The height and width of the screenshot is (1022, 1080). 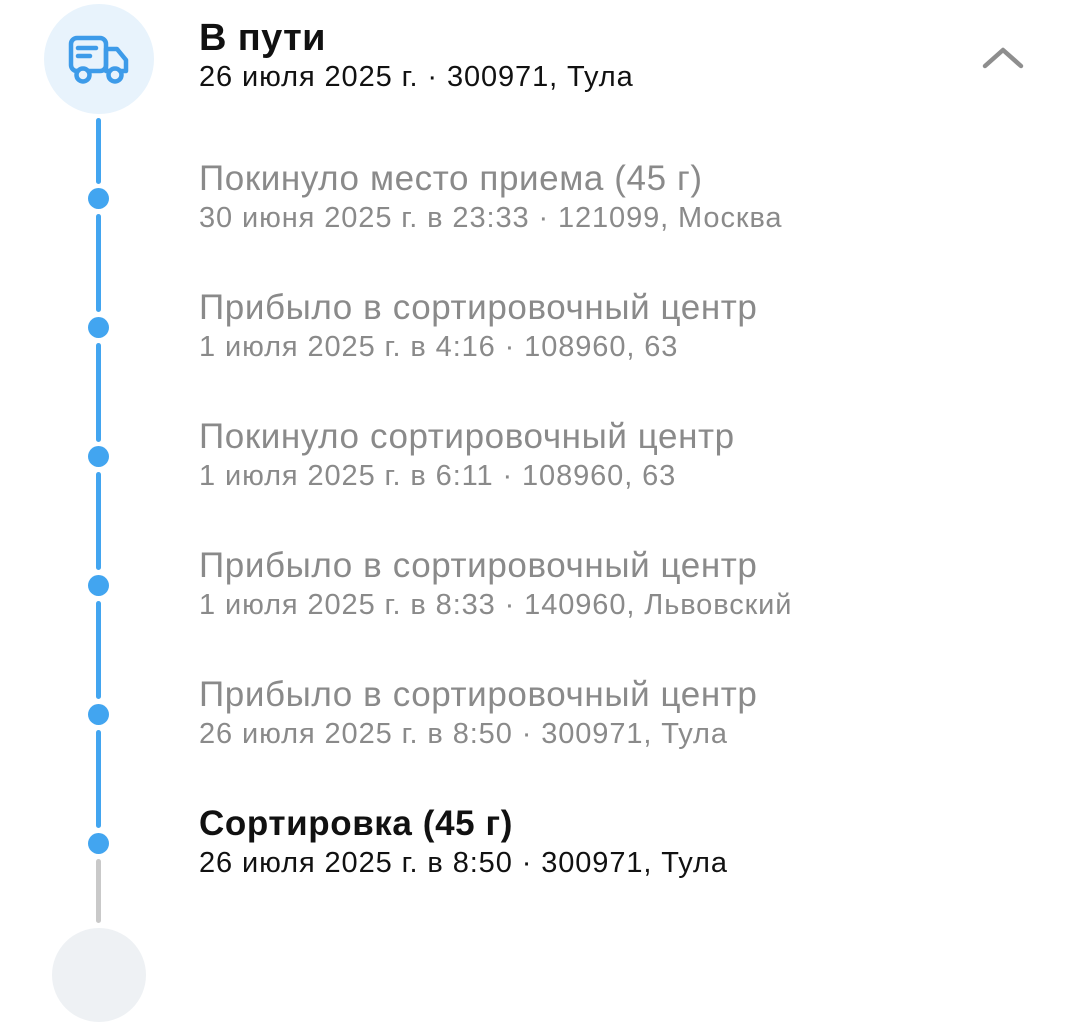 What do you see at coordinates (438, 476) in the screenshot?
I see `event-subtitle: 1 июля 2025 г. в 6:11 · 108960, 63` at bounding box center [438, 476].